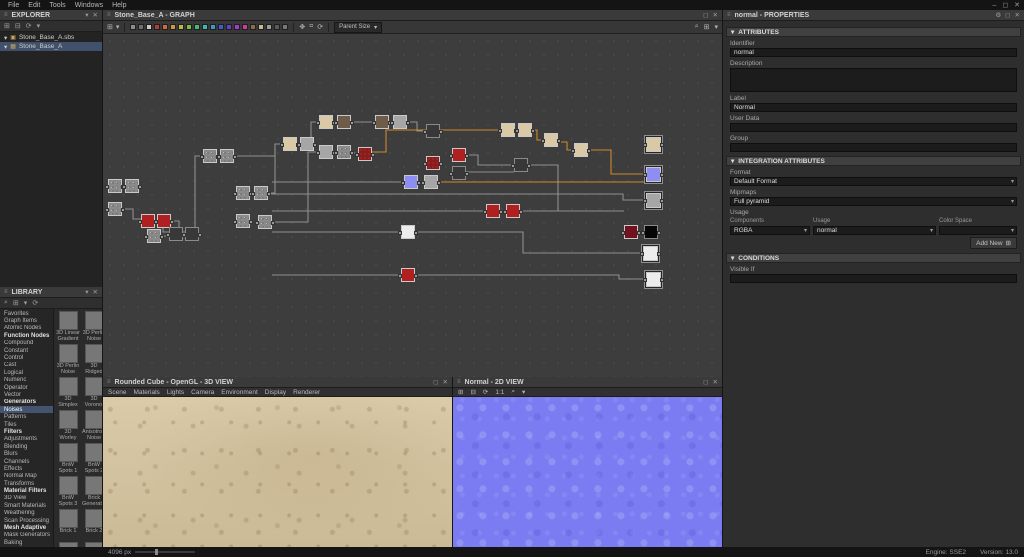 This screenshot has width=1024, height=557. I want to click on menu-item: Windows, so click(89, 5).